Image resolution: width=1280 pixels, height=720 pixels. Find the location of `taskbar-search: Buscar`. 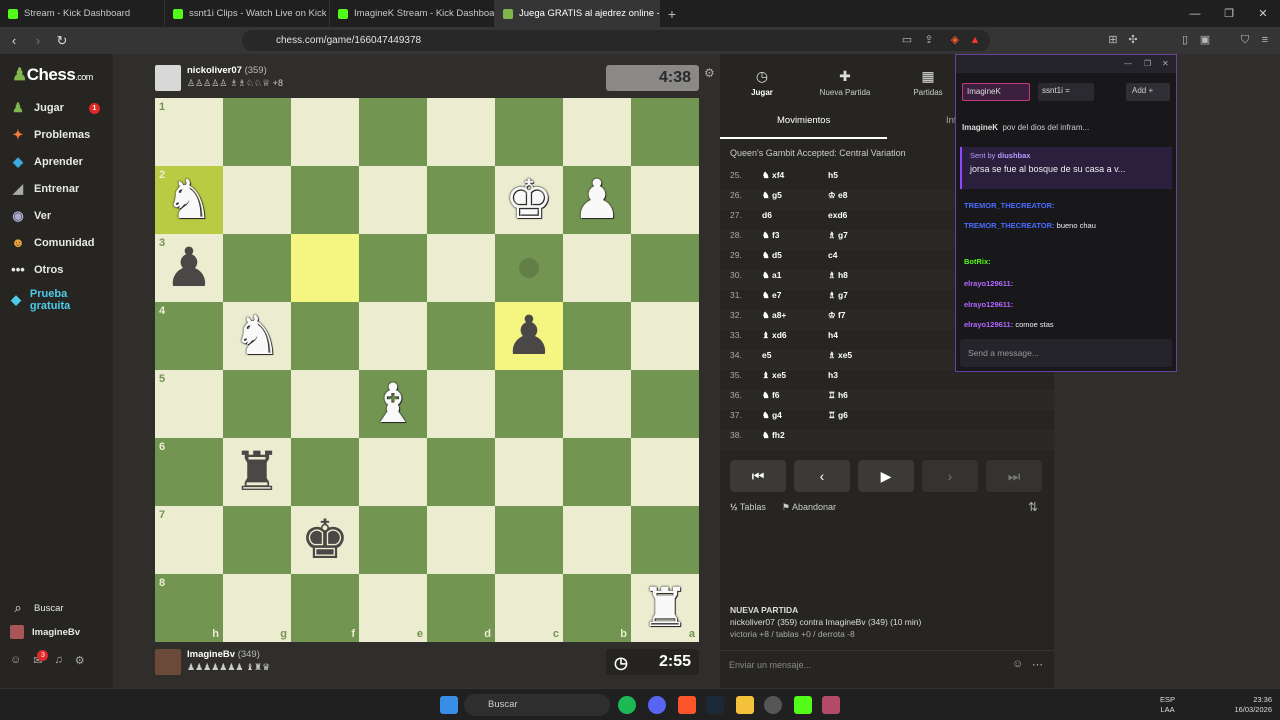

taskbar-search: Buscar is located at coordinates (537, 705).